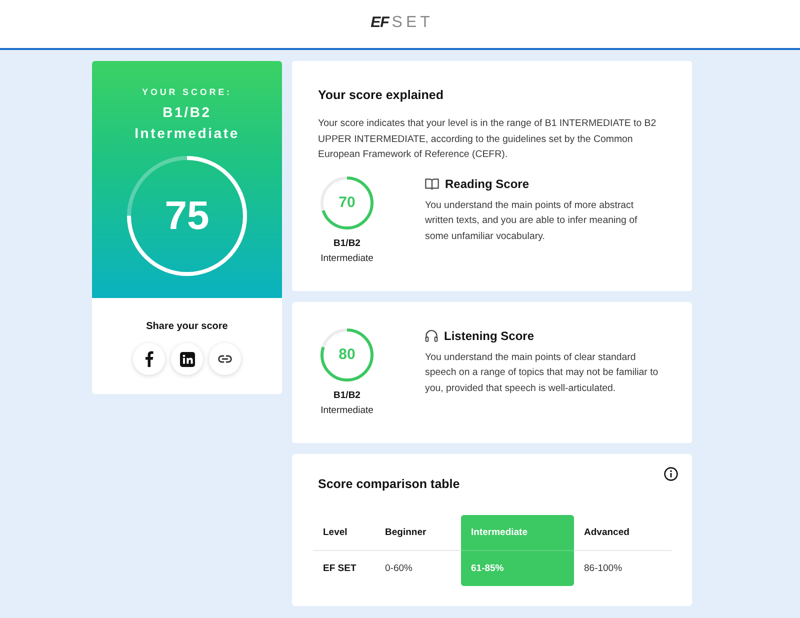 The width and height of the screenshot is (800, 618). I want to click on facebook-share-button, so click(149, 359).